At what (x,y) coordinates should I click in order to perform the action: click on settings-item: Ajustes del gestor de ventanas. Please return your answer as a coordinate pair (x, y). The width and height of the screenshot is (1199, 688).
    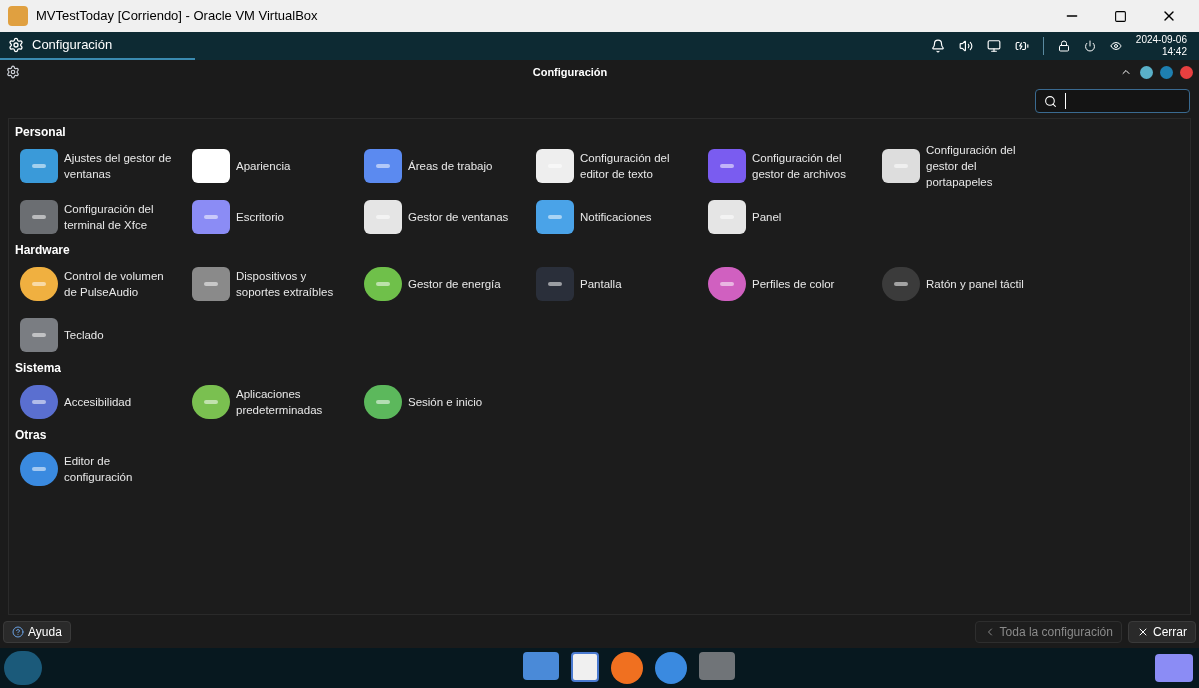
    Looking at the image, I should click on (101, 165).